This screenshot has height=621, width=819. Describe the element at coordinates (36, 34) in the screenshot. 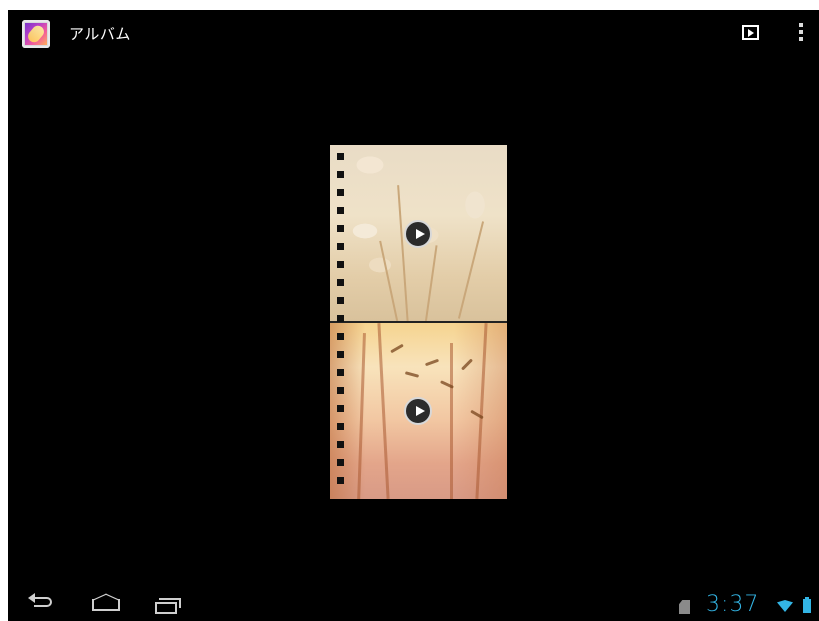

I see `gallery-icon` at that location.